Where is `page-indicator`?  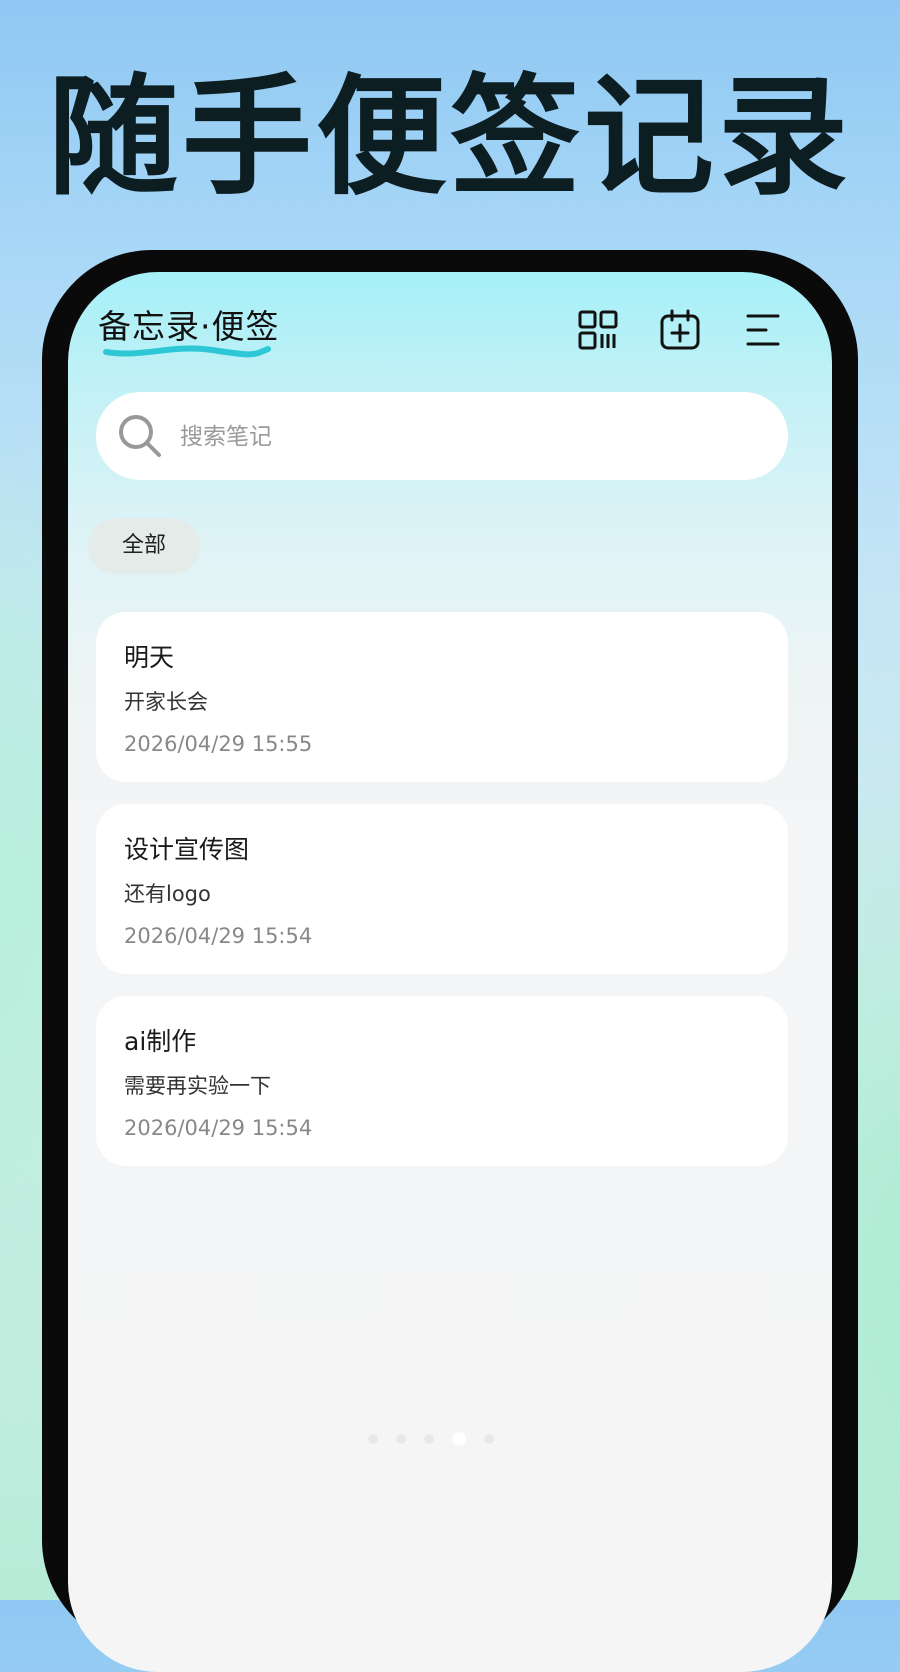 page-indicator is located at coordinates (453, 1439).